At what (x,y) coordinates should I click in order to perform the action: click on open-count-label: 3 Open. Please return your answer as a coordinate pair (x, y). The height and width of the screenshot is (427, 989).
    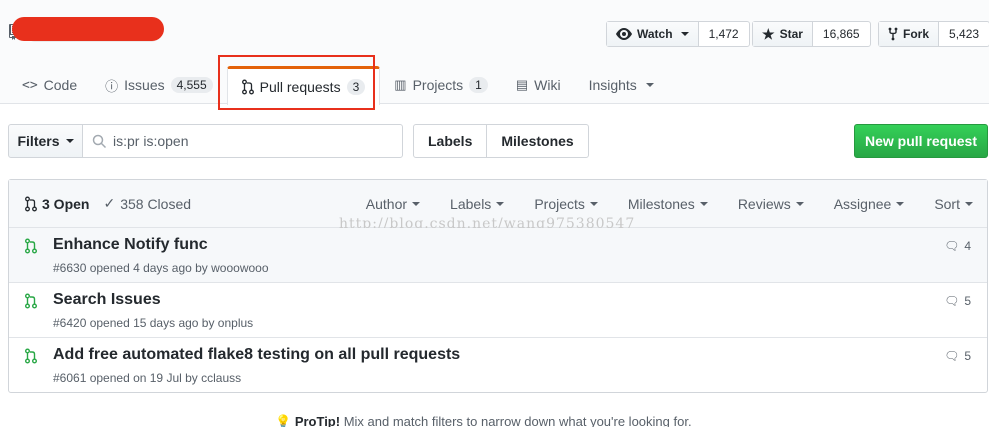
    Looking at the image, I should click on (66, 203).